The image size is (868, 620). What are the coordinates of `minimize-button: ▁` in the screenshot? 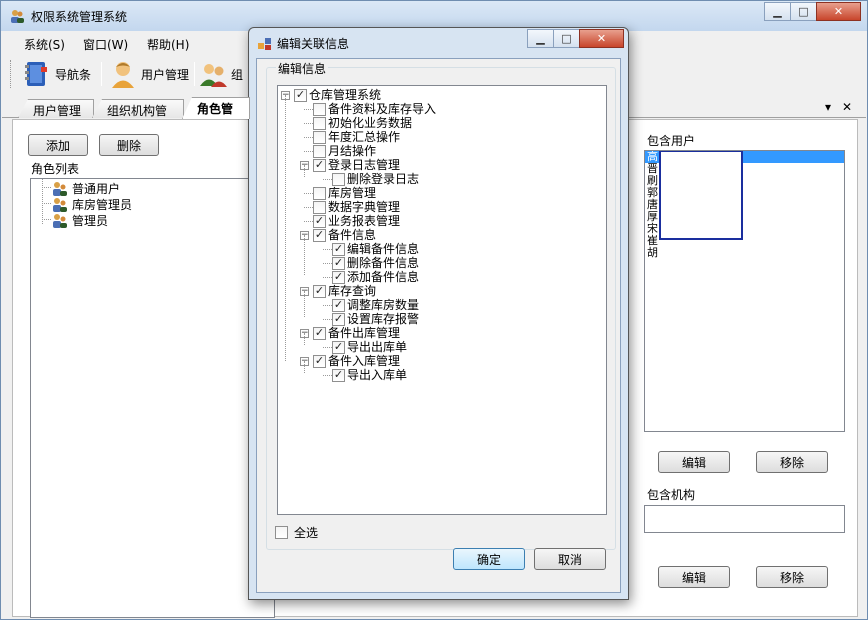 It's located at (777, 11).